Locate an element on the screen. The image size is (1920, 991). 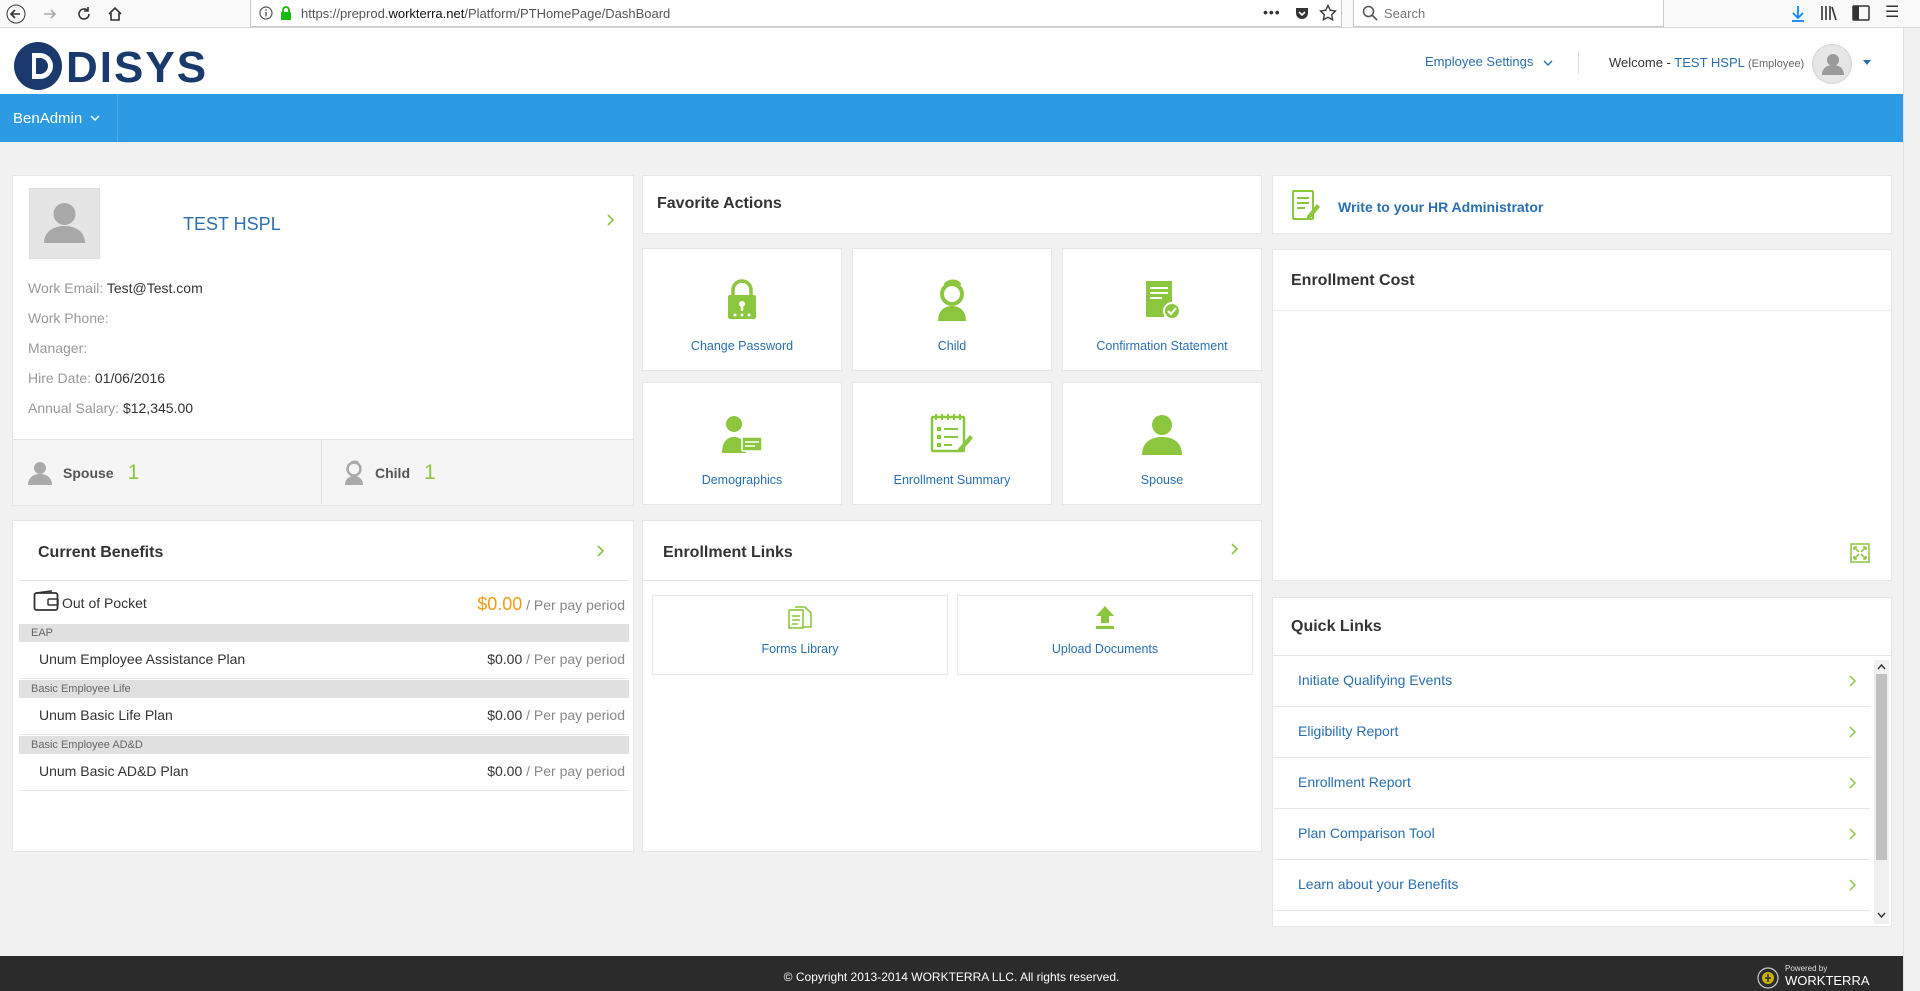
child-summary: Child 1 is located at coordinates (389, 473).